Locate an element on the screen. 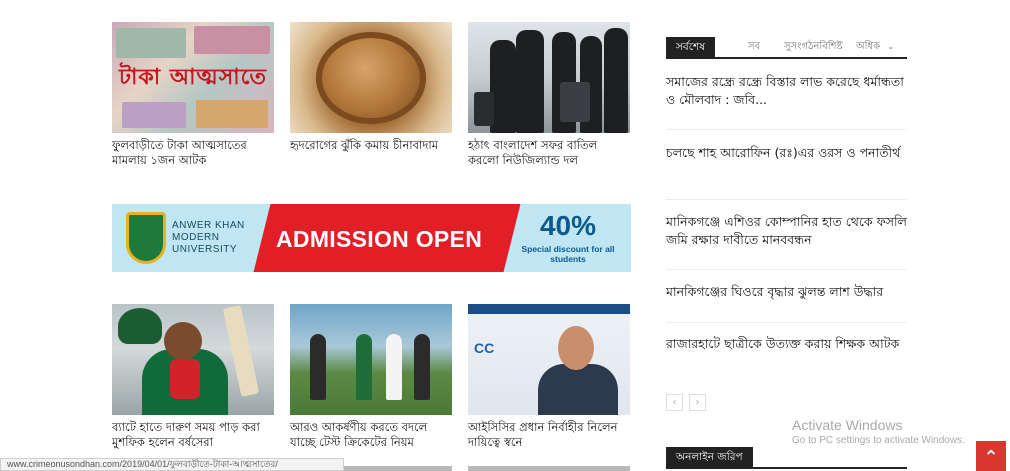  prev-page-button: ‹ is located at coordinates (674, 402).